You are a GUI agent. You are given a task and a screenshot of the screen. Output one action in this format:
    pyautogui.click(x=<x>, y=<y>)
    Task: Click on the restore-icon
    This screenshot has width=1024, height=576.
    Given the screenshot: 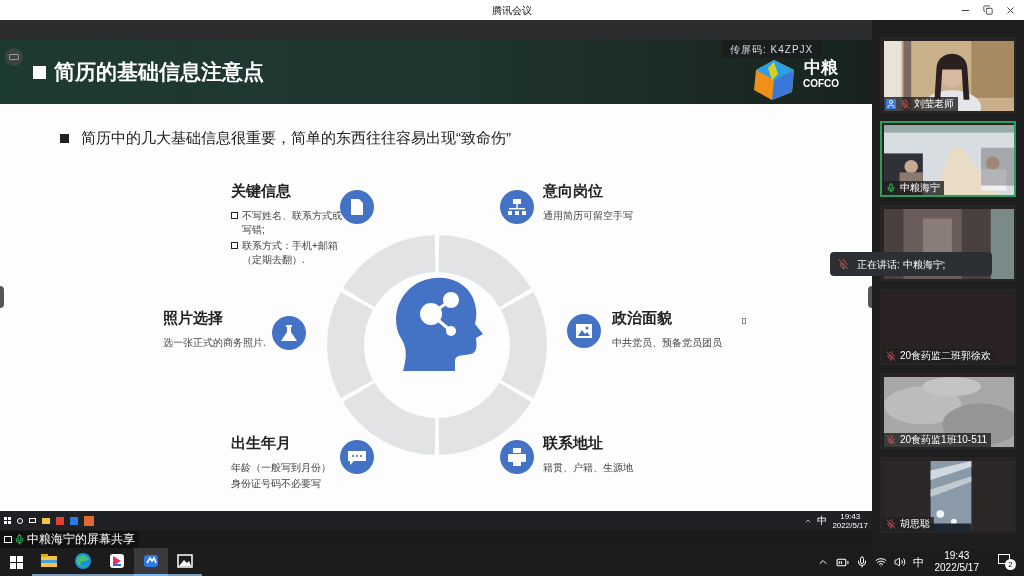 What is the action you would take?
    pyautogui.click(x=988, y=10)
    